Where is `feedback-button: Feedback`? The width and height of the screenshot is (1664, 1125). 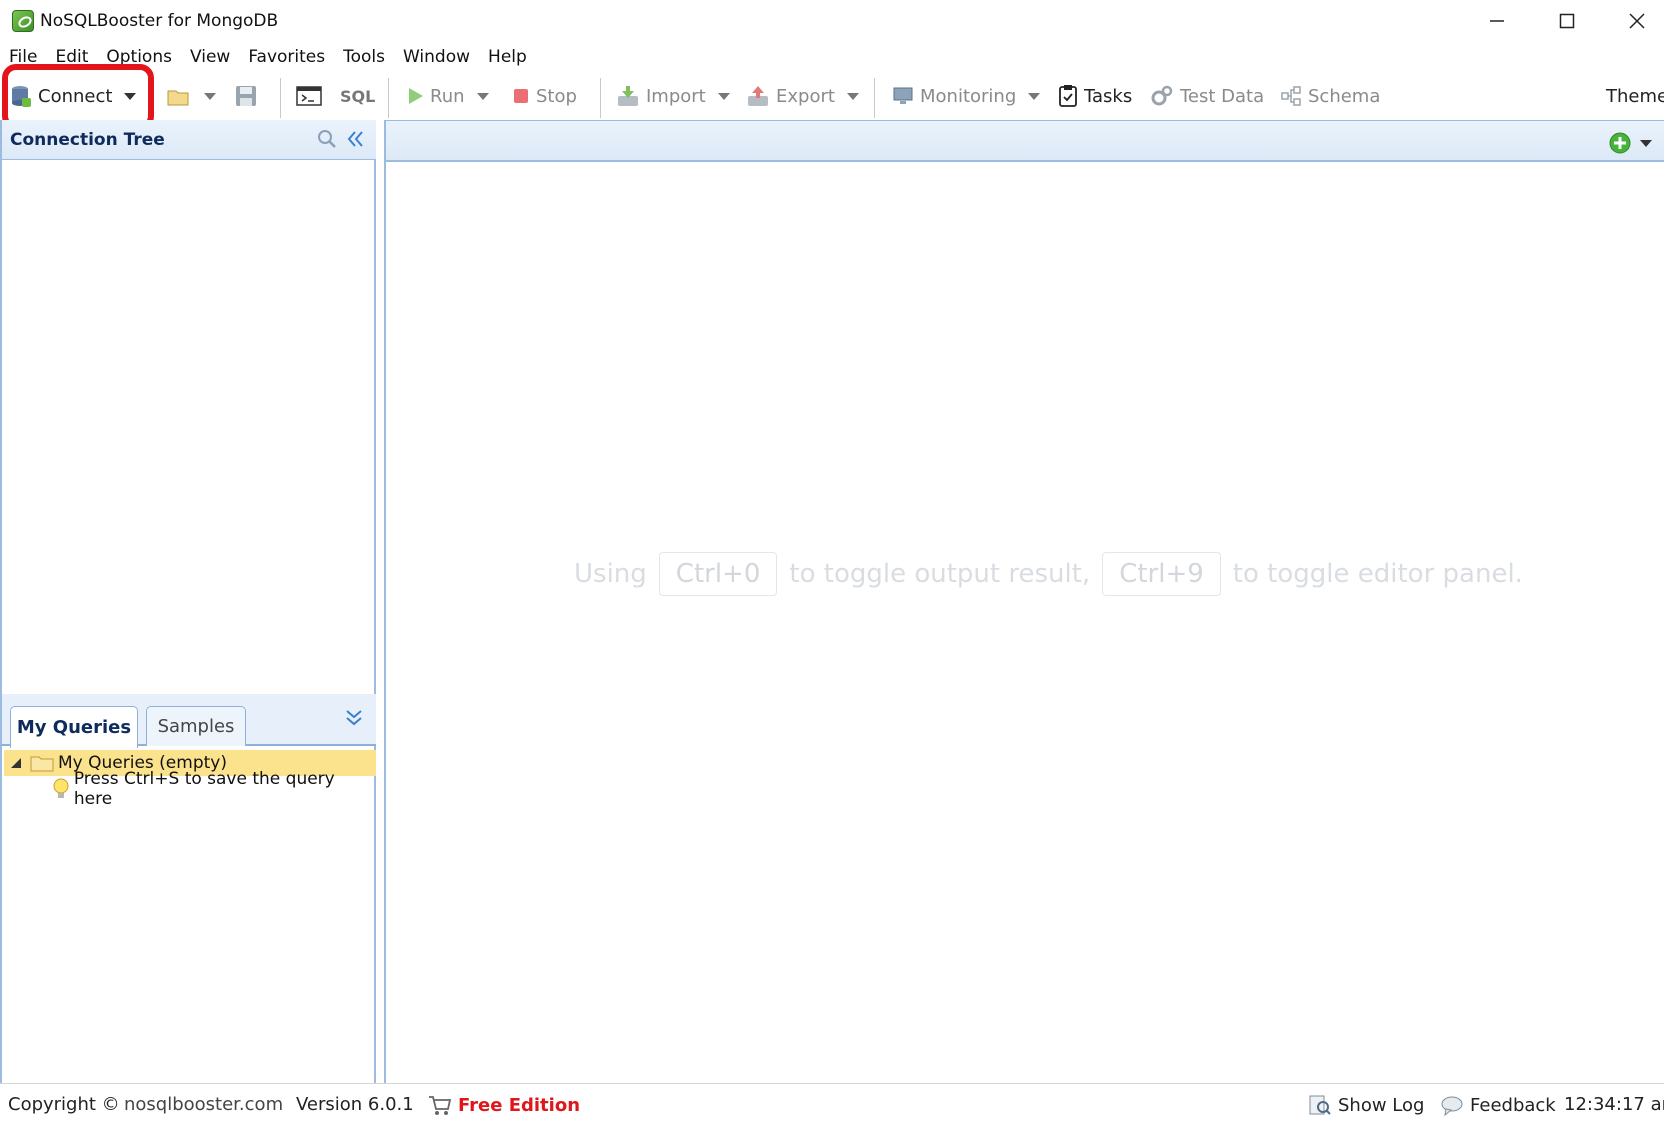 feedback-button: Feedback is located at coordinates (1498, 1105).